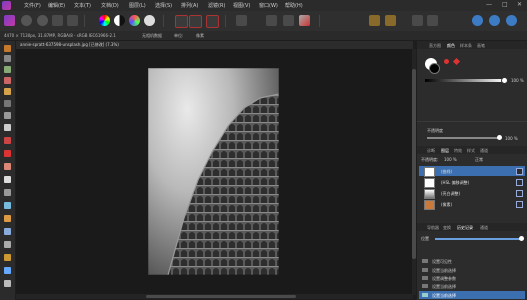 This screenshot has height=300, width=527. I want to click on layer-row: (HSL 偏移调整), so click(472, 182).